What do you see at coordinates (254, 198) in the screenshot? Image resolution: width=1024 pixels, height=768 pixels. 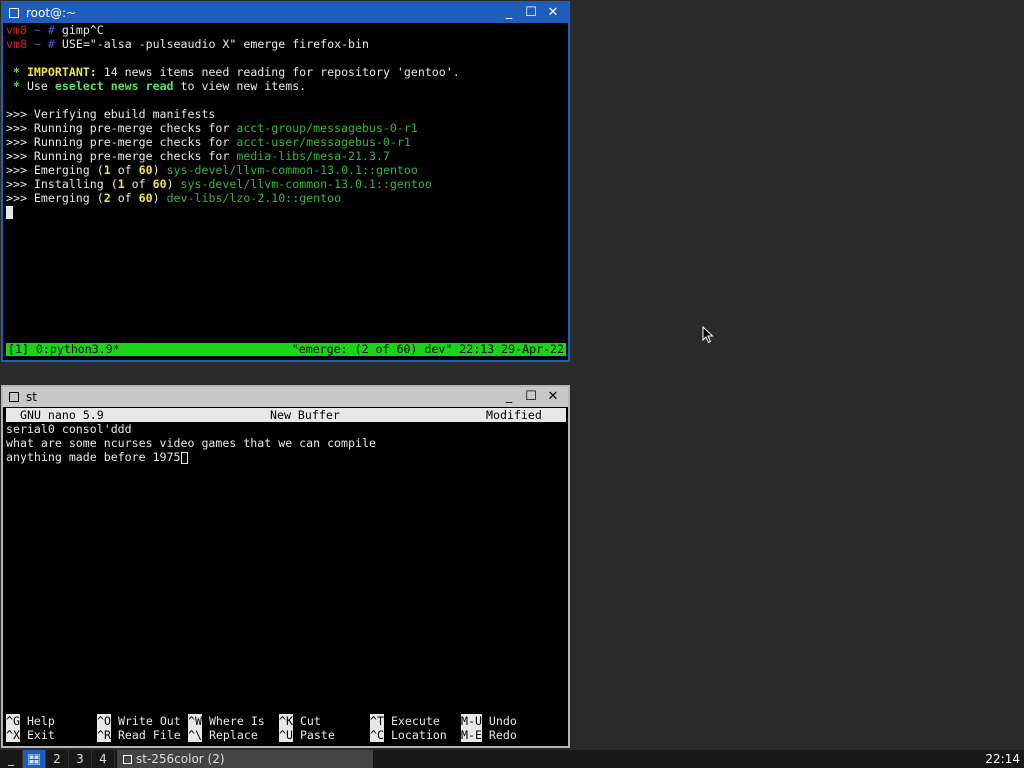 I see `terminal-text-segment: dev-libs/lzo-2.10::gentoo` at bounding box center [254, 198].